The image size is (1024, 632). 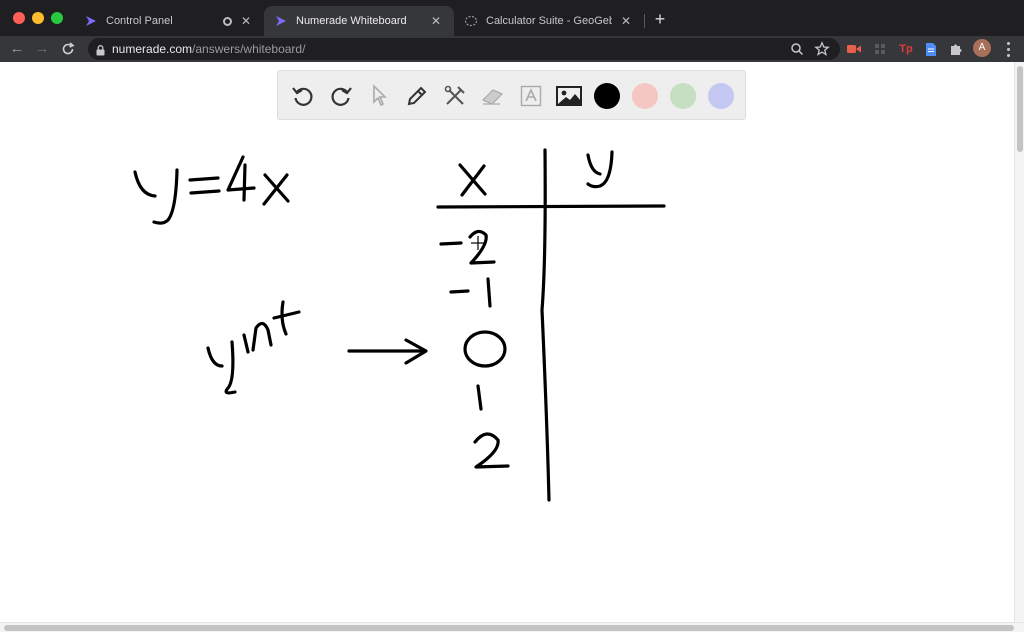 I want to click on x-value-neg2, so click(x=467, y=247).